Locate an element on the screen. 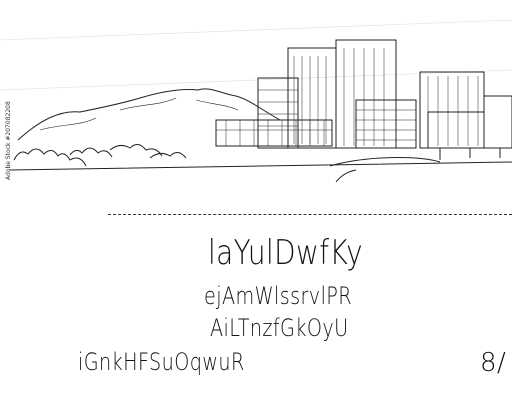 This screenshot has width=512, height=400. text-line-4: iGnkHFSuOqwuR is located at coordinates (161, 362).